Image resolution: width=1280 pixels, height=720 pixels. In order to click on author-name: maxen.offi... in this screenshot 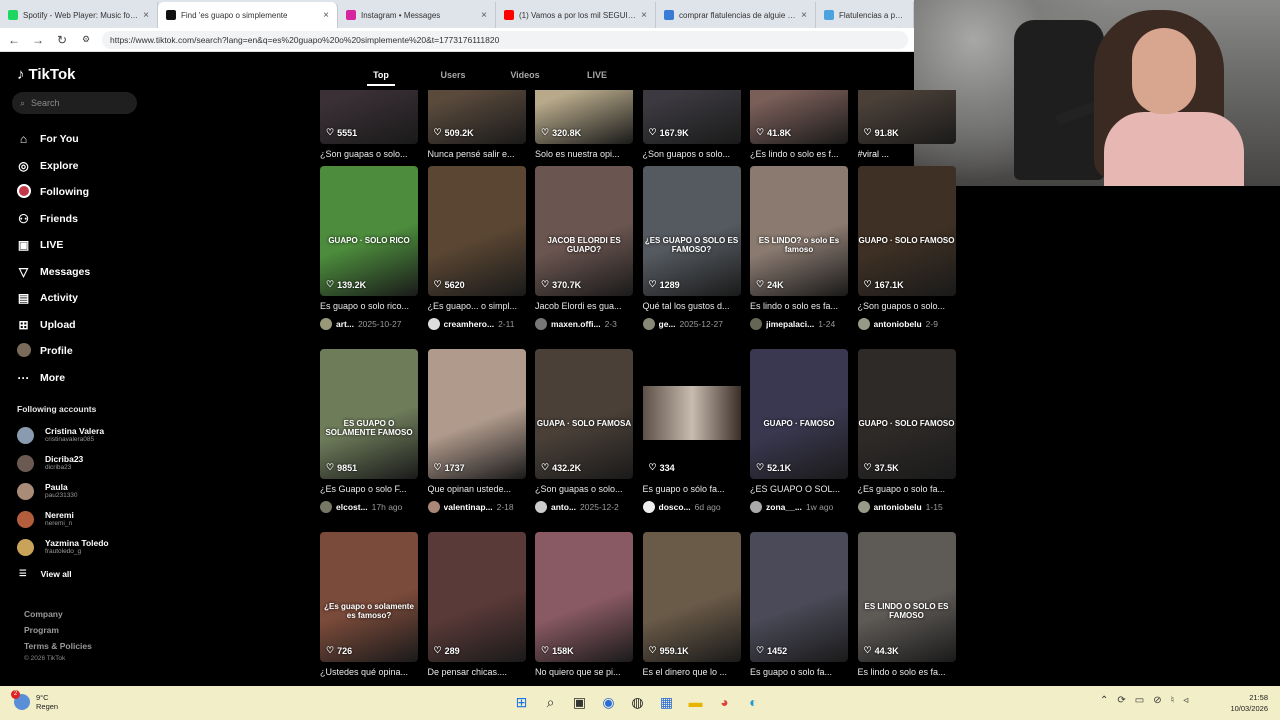, I will do `click(576, 324)`.